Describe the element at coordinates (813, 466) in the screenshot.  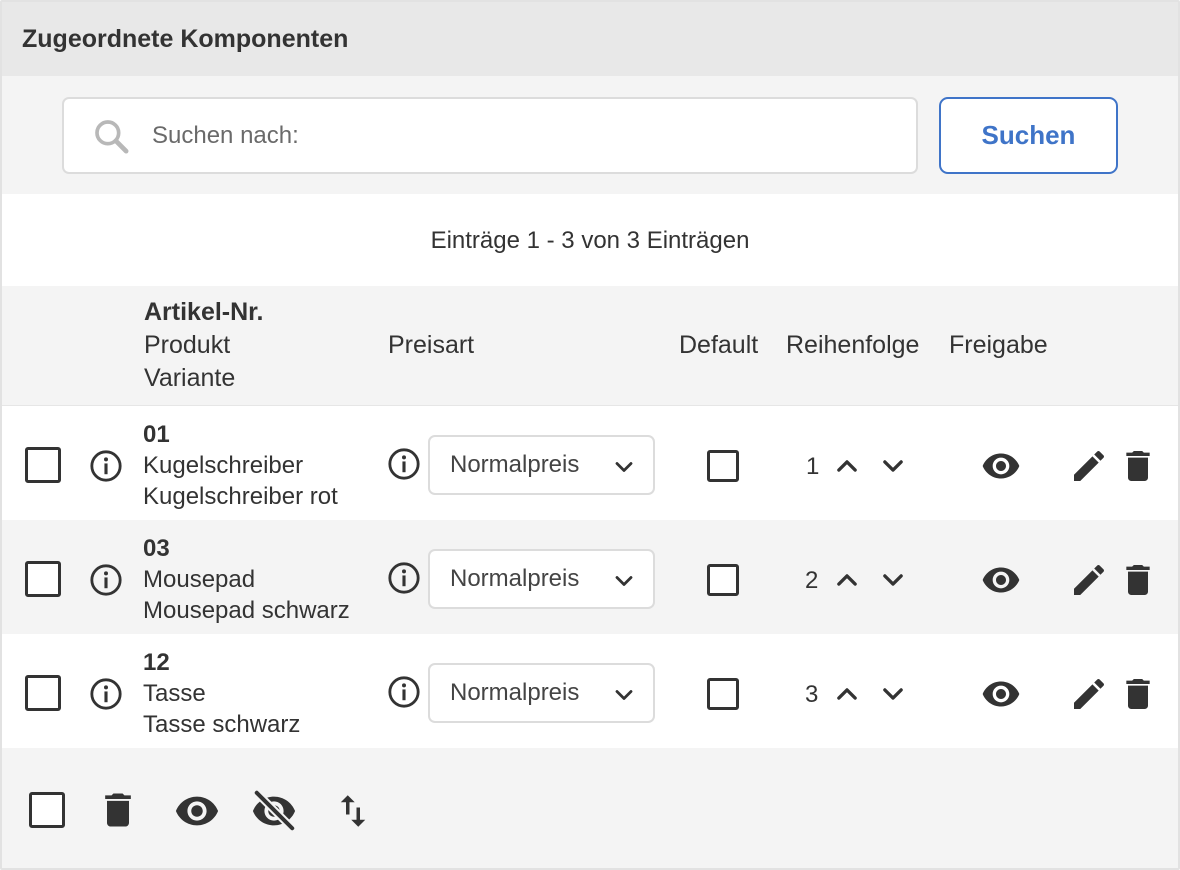
I see `order-number: 1` at that location.